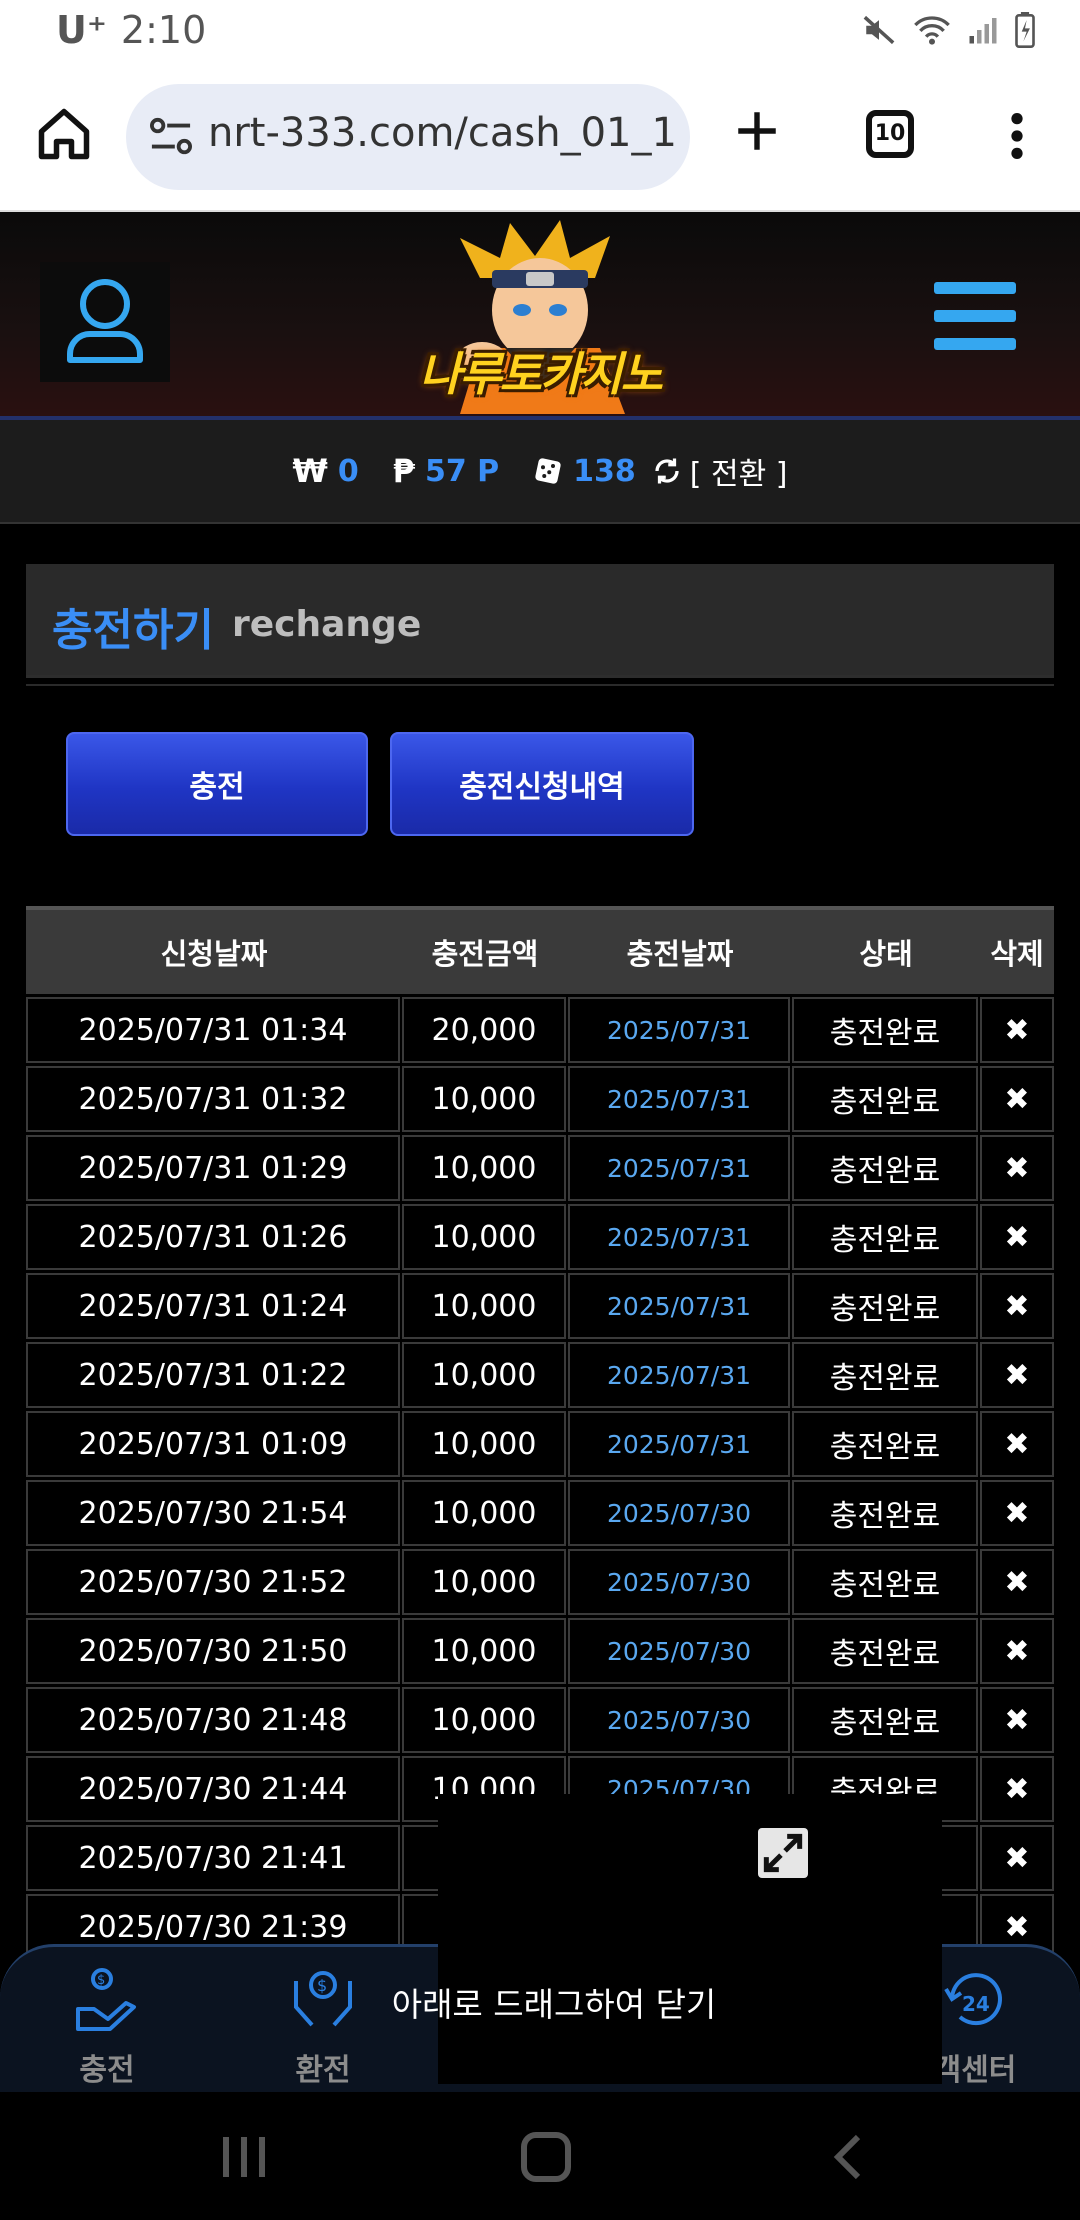  I want to click on tab-switcher-button: 10, so click(890, 134).